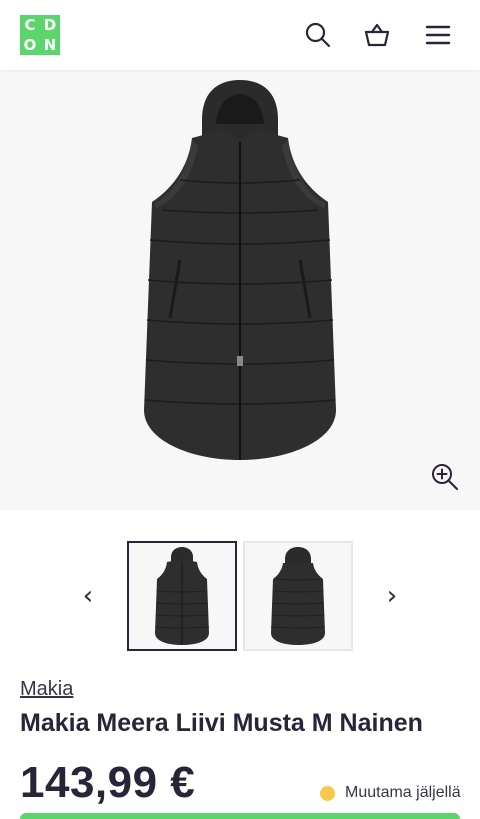 Image resolution: width=480 pixels, height=819 pixels. Describe the element at coordinates (50, 25) in the screenshot. I see `logo-letter: D` at that location.